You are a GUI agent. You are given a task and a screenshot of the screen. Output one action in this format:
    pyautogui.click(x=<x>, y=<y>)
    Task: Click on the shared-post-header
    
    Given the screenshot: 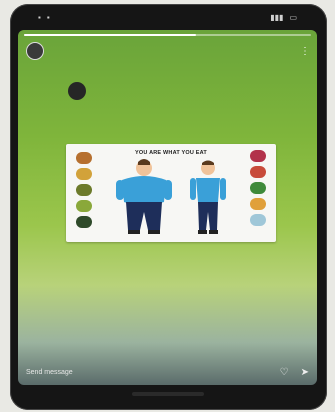 What is the action you would take?
    pyautogui.click(x=82, y=91)
    